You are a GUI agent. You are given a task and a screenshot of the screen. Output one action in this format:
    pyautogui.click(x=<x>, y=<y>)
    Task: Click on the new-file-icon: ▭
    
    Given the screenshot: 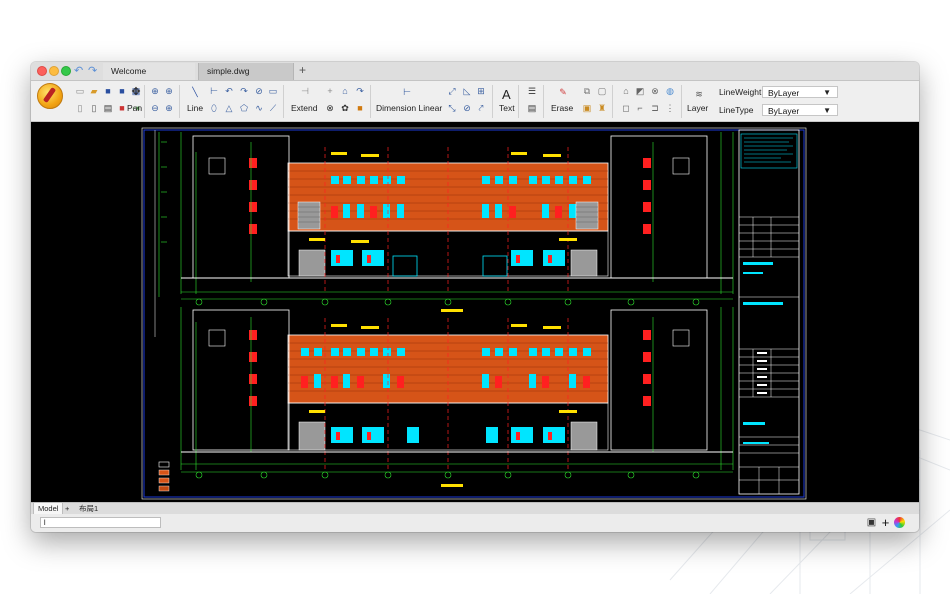 What is the action you would take?
    pyautogui.click(x=80, y=91)
    